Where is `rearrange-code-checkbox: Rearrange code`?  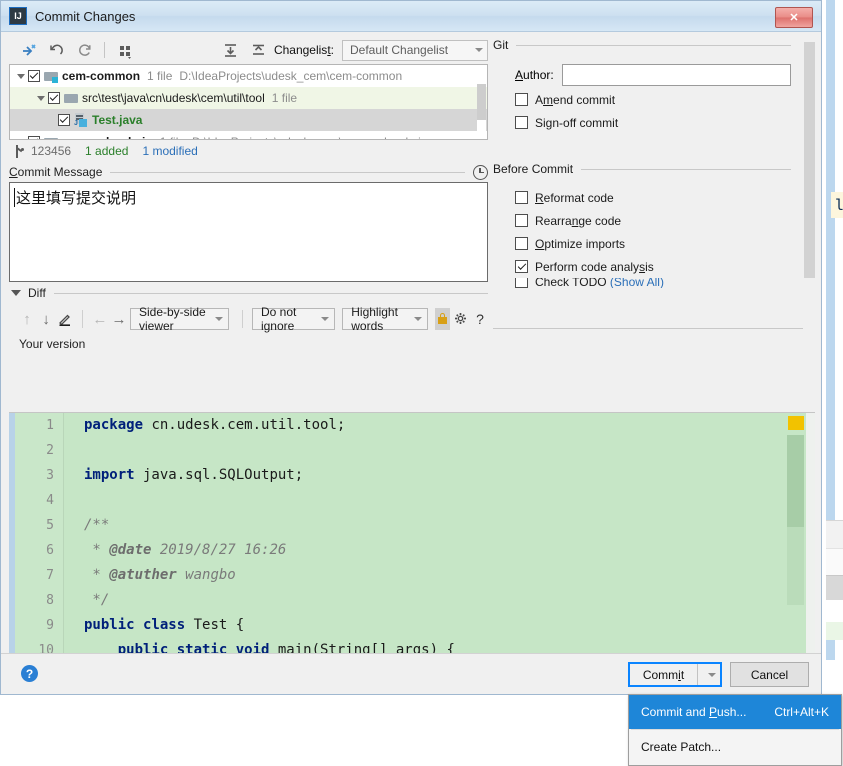 rearrange-code-checkbox: Rearrange code is located at coordinates (654, 220).